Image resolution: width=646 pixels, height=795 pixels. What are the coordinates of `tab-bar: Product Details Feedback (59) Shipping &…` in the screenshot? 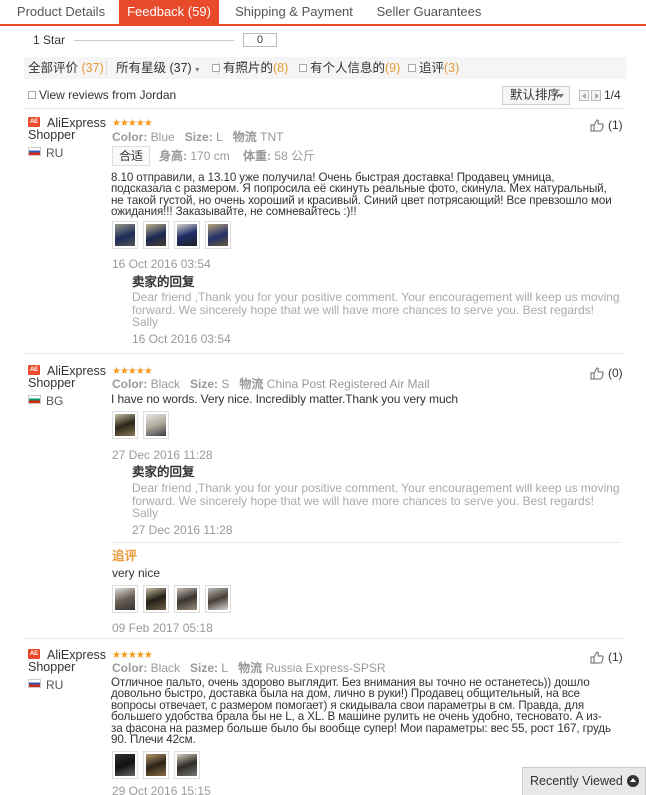 It's located at (323, 13).